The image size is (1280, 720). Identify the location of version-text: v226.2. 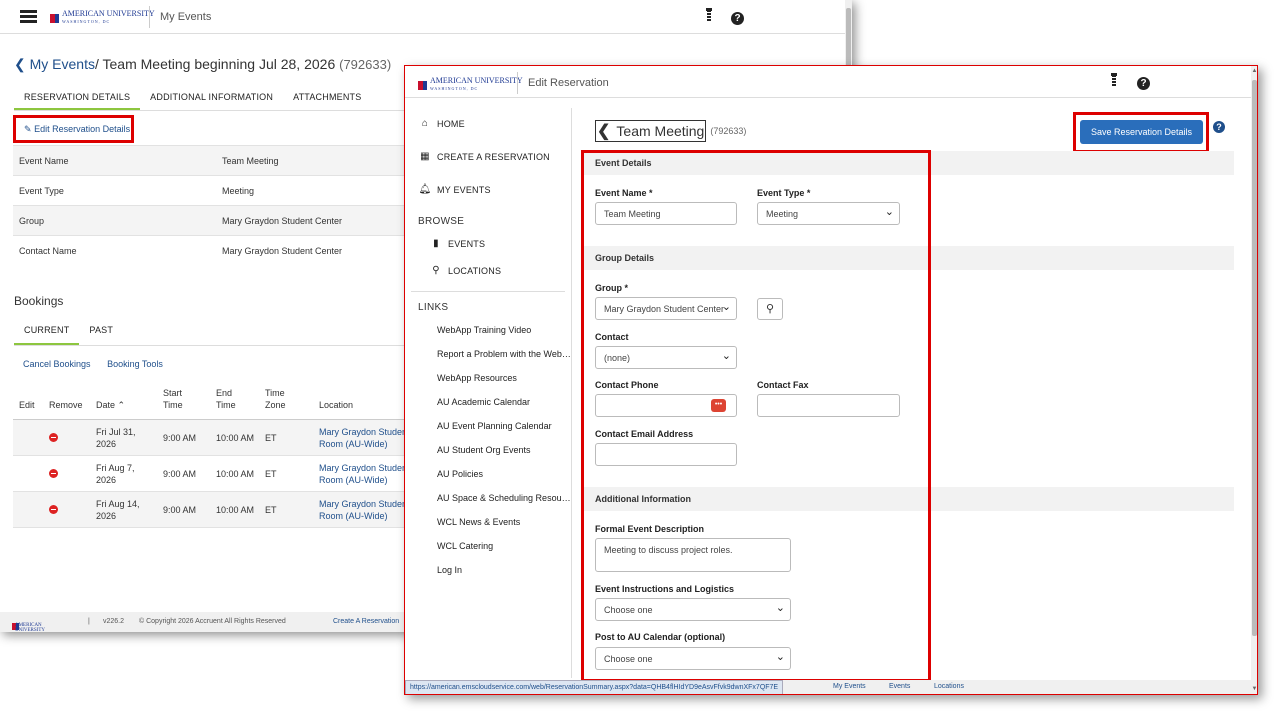
(114, 621).